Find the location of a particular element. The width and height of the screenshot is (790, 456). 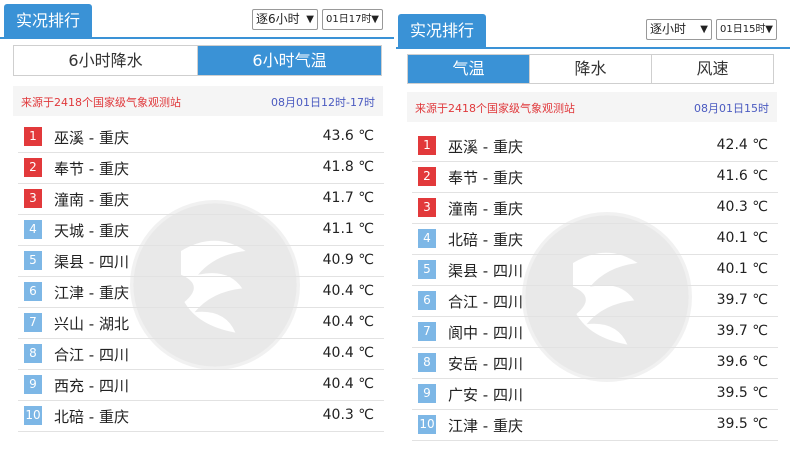

list-item: 4 天城 - 重庆 41.1 ℃ is located at coordinates (201, 230).